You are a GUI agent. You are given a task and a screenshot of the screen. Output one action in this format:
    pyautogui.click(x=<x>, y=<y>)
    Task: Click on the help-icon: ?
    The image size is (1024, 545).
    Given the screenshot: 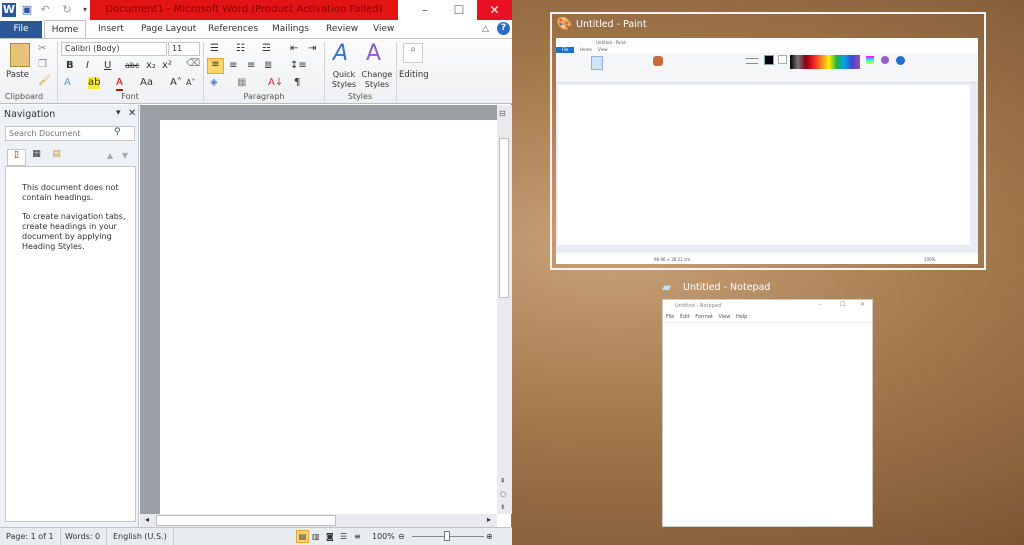 What is the action you would take?
    pyautogui.click(x=503, y=28)
    